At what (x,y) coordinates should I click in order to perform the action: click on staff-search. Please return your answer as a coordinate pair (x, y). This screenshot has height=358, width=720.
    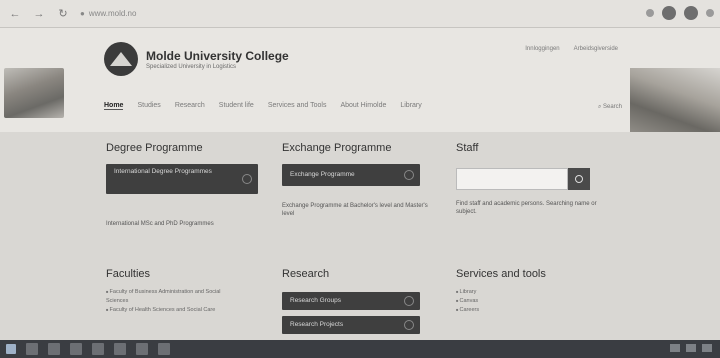
    Looking at the image, I should click on (541, 179).